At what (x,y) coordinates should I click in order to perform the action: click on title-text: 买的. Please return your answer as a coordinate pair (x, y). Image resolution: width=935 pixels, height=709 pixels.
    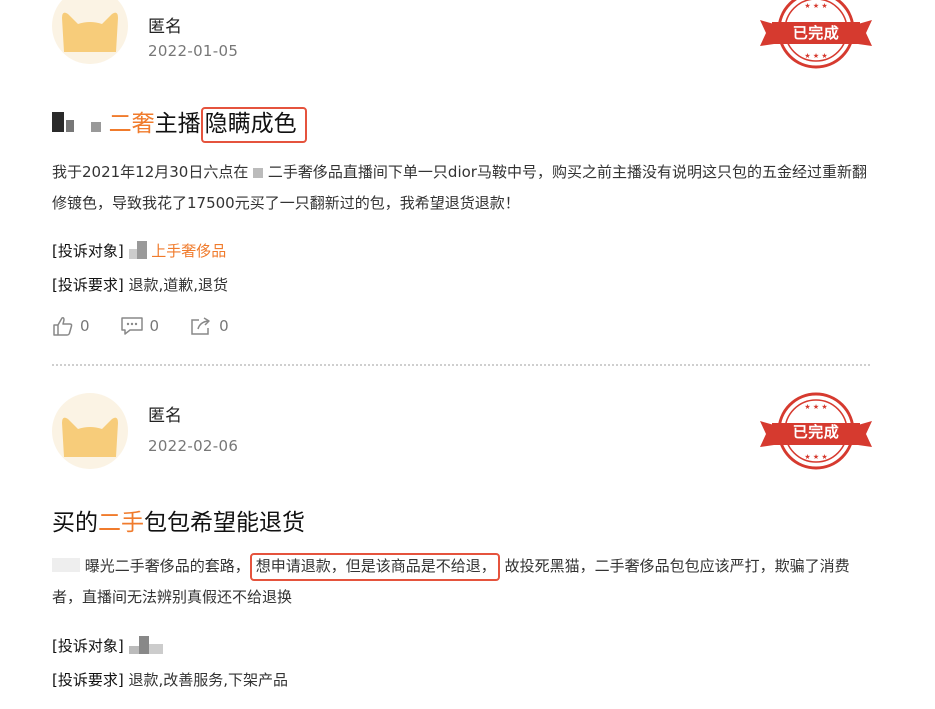
    Looking at the image, I should click on (75, 523).